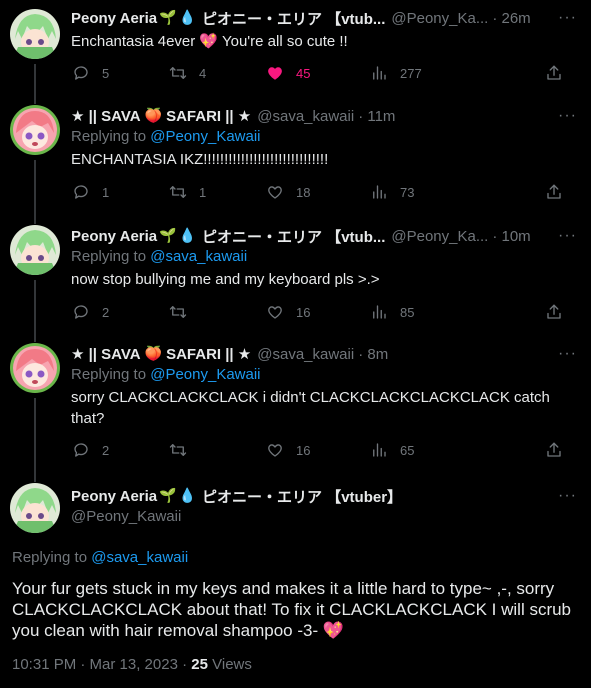 This screenshot has height=688, width=591. What do you see at coordinates (511, 18) in the screenshot?
I see `timestamp: · 26m` at bounding box center [511, 18].